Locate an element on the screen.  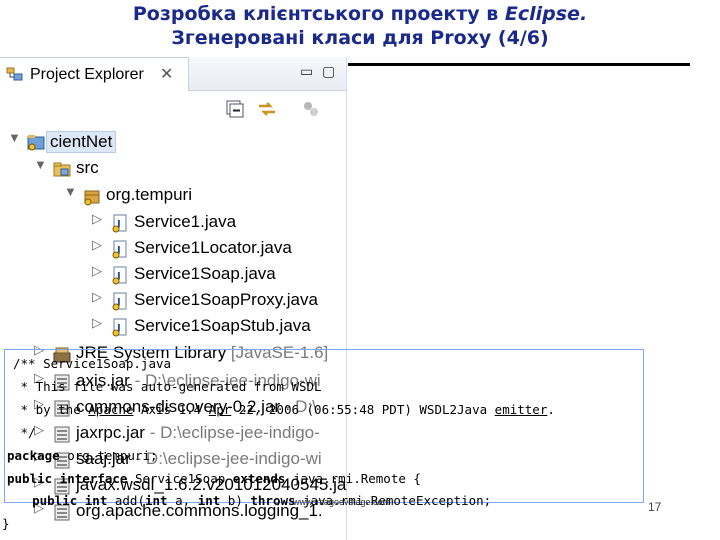
tree-item-name: src is located at coordinates (87, 167).